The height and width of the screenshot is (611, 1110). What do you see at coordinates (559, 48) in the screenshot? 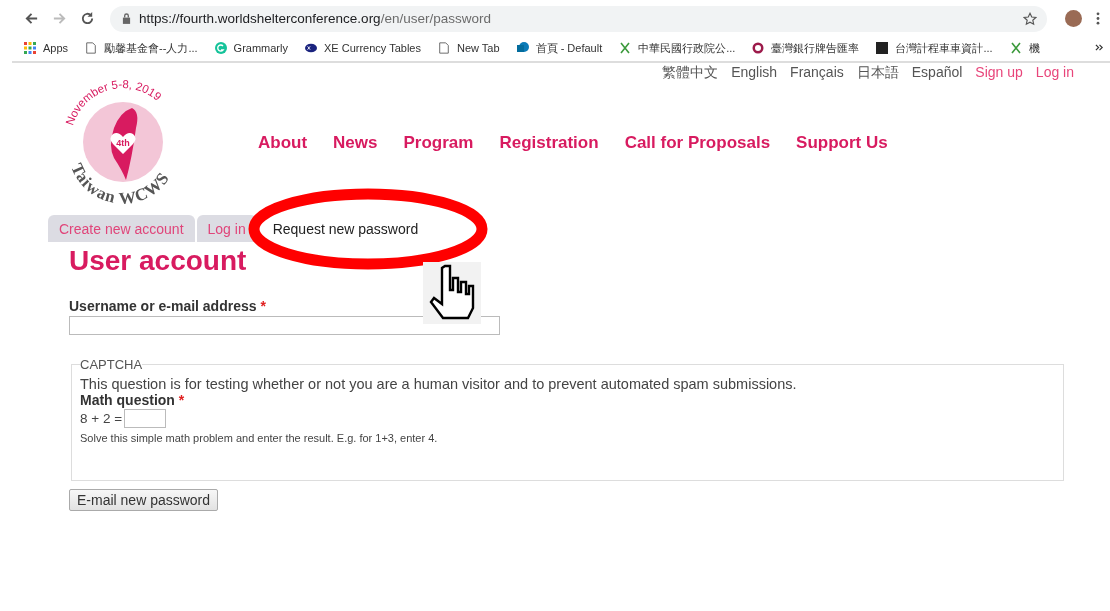
I see `bookmark: 首頁 - Default` at bounding box center [559, 48].